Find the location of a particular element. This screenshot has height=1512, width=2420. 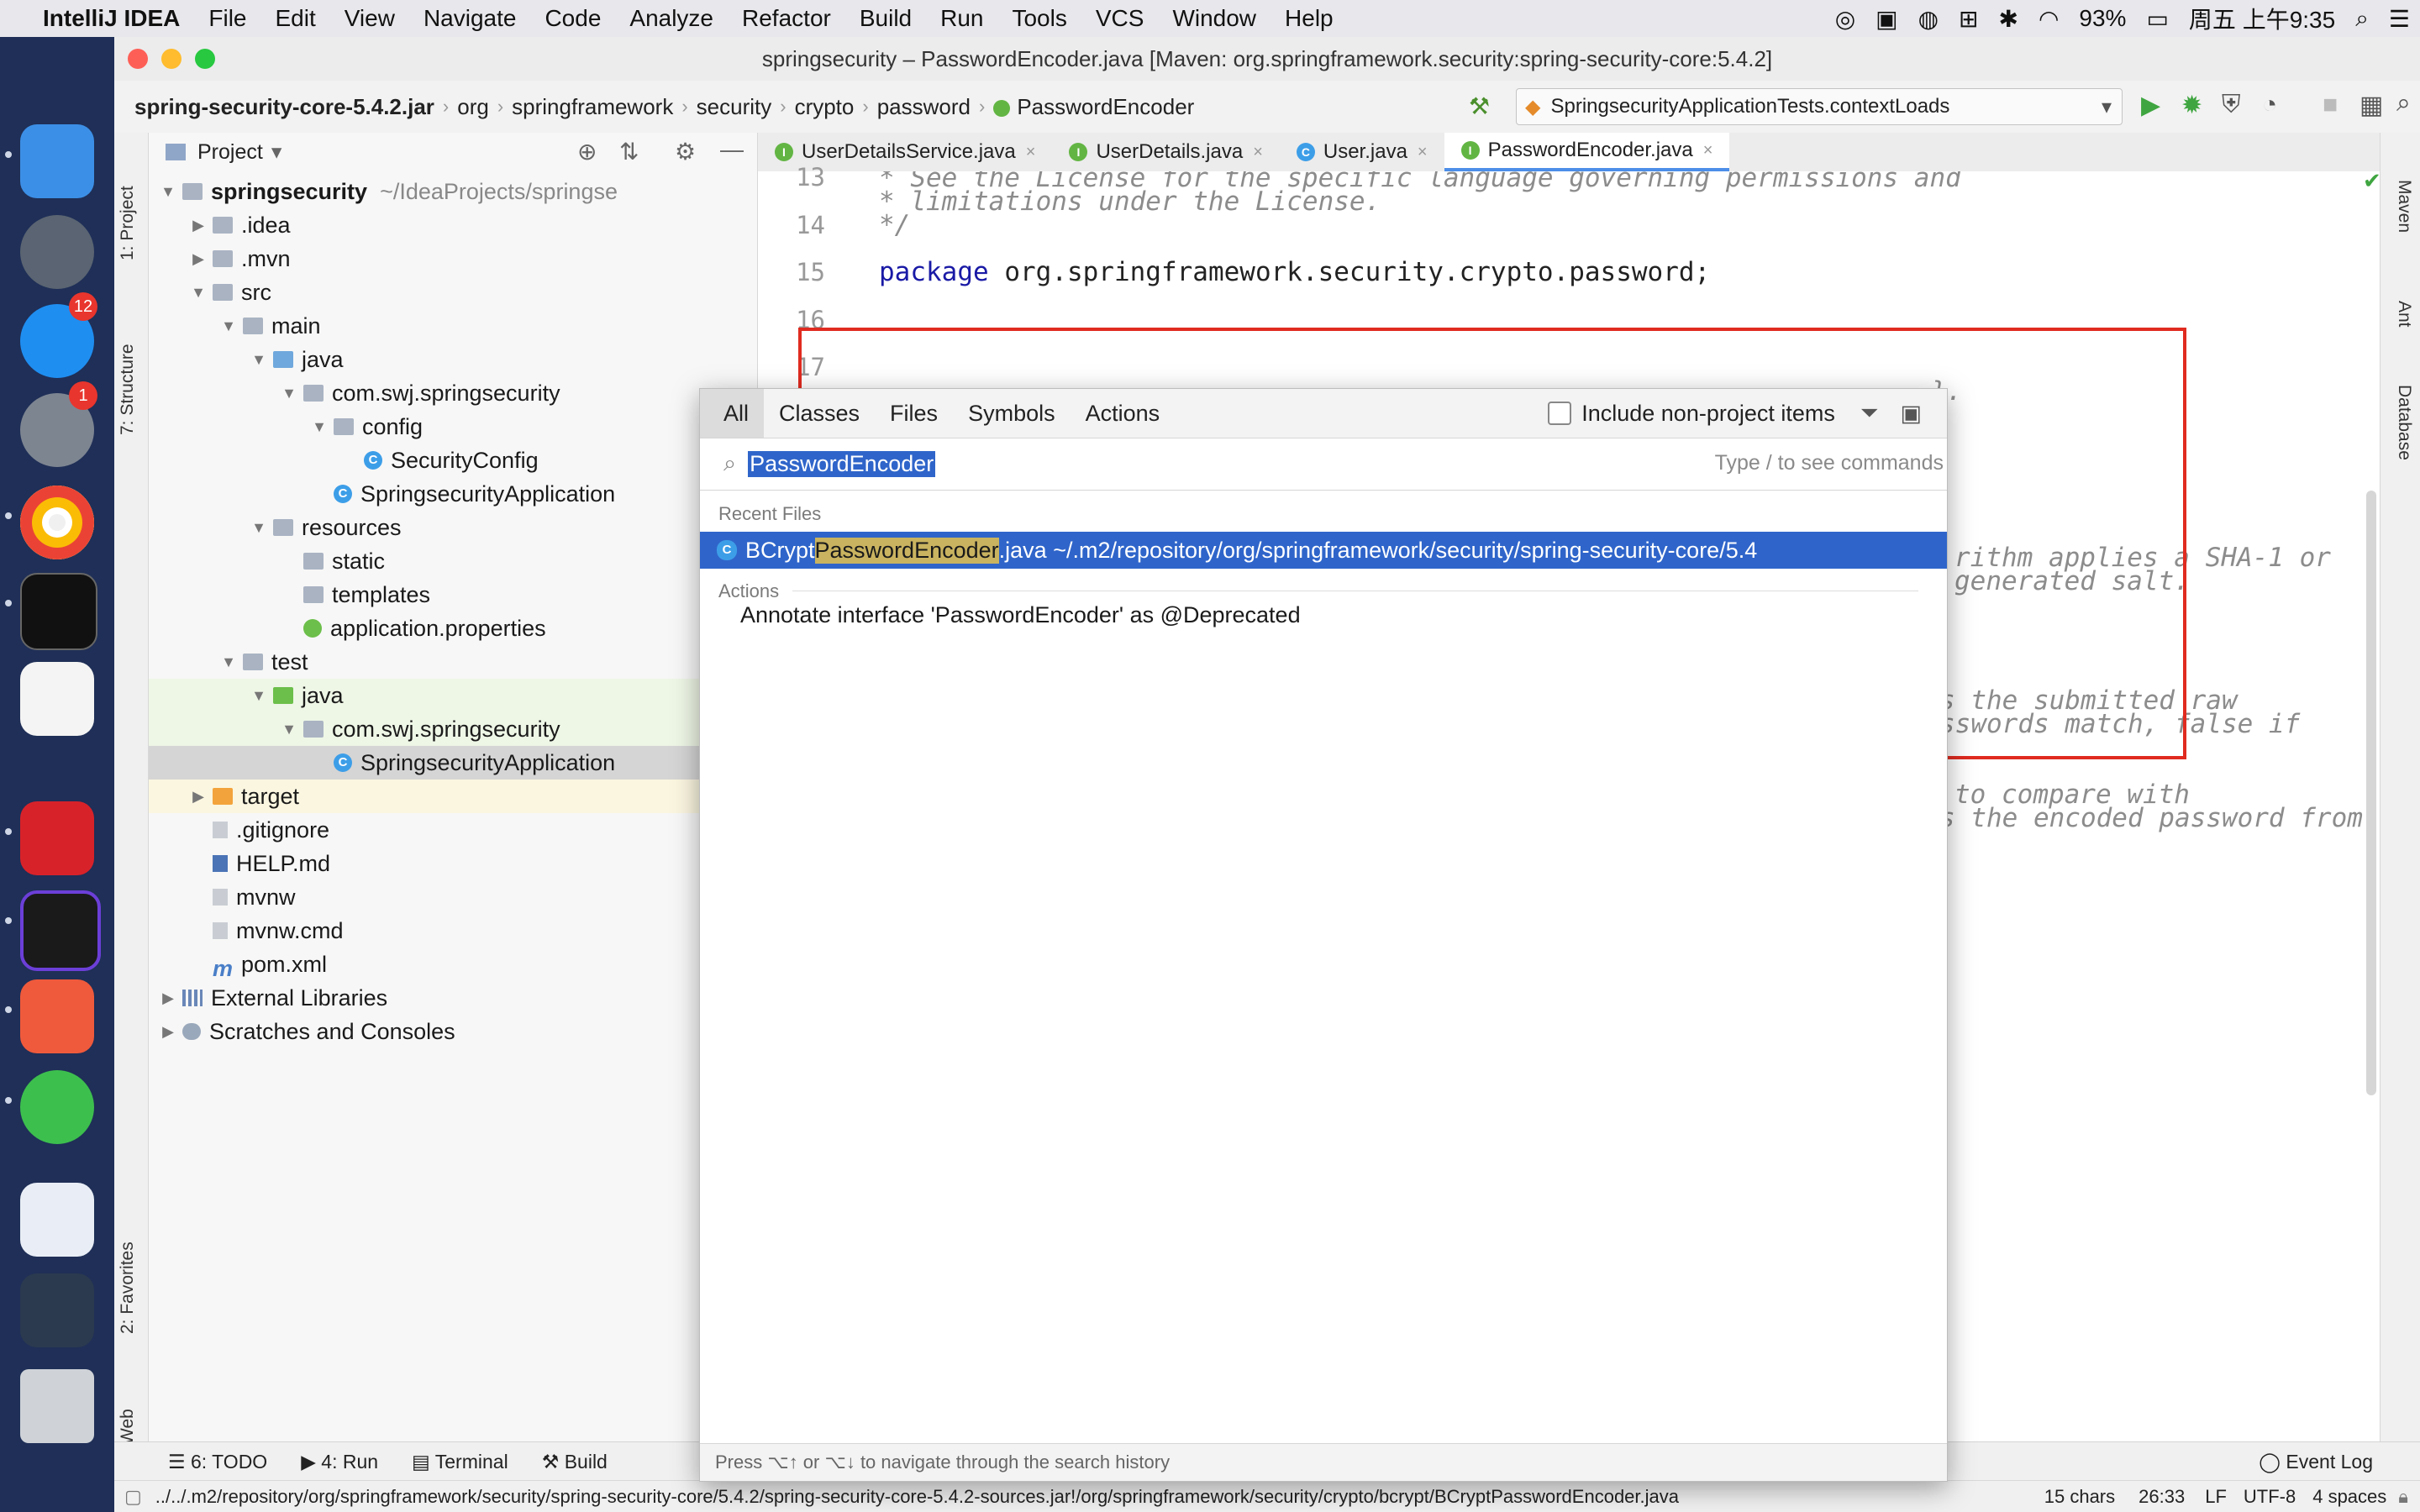

tool-run: ▶ 4: Run is located at coordinates (339, 1462).